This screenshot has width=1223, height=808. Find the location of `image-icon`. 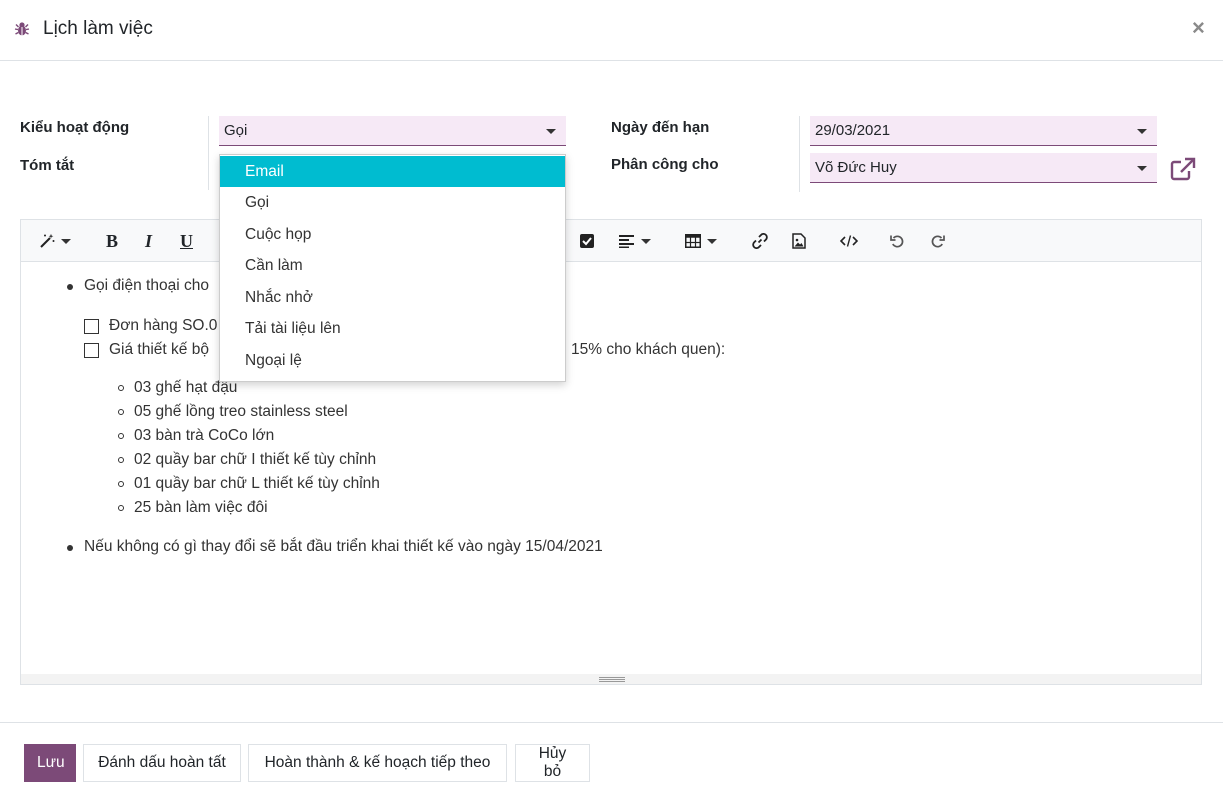

image-icon is located at coordinates (799, 241).